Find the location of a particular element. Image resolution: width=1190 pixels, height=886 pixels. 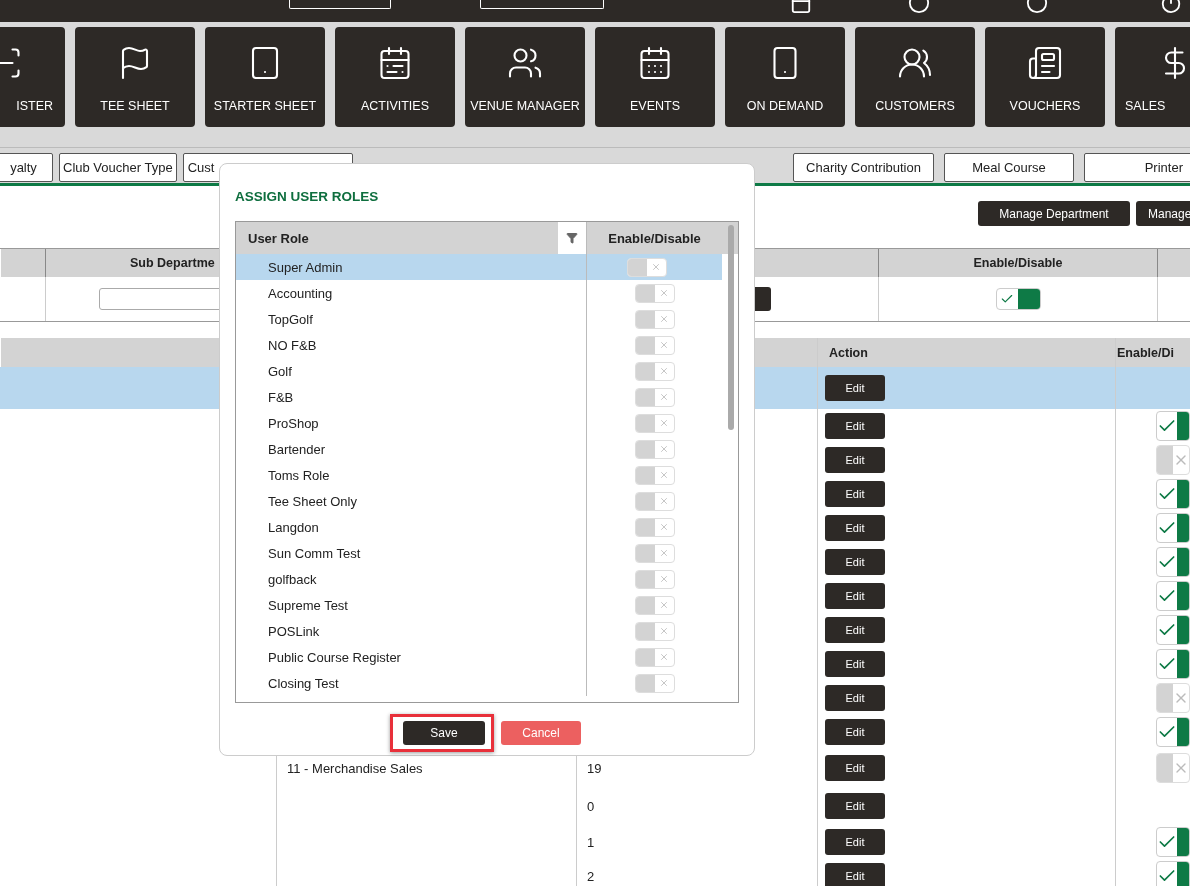

table-cell: 0 is located at coordinates (591, 806).